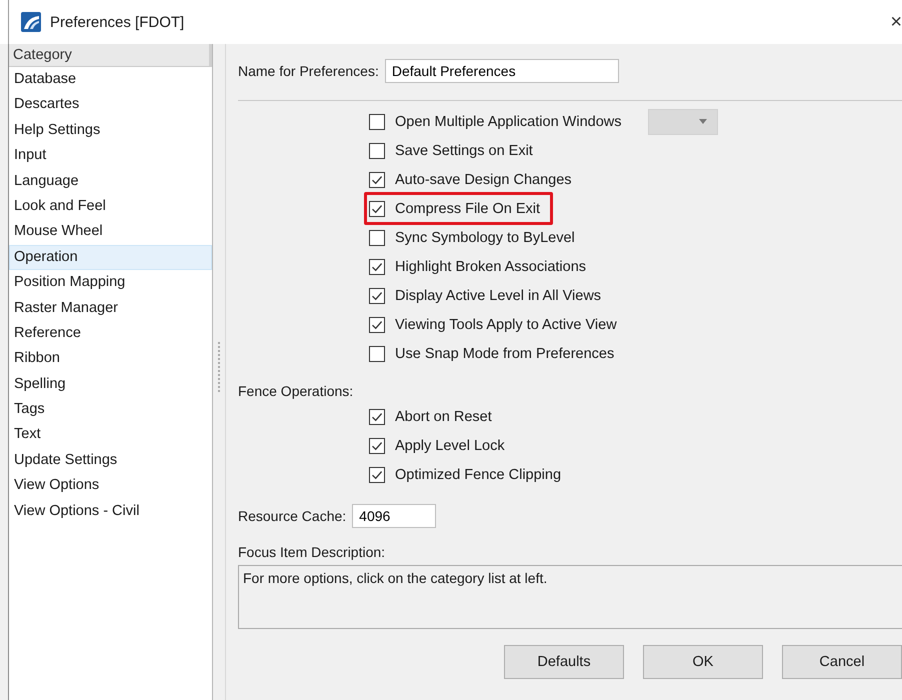 Image resolution: width=902 pixels, height=700 pixels. I want to click on option-label: Save Settings on Exit, so click(464, 150).